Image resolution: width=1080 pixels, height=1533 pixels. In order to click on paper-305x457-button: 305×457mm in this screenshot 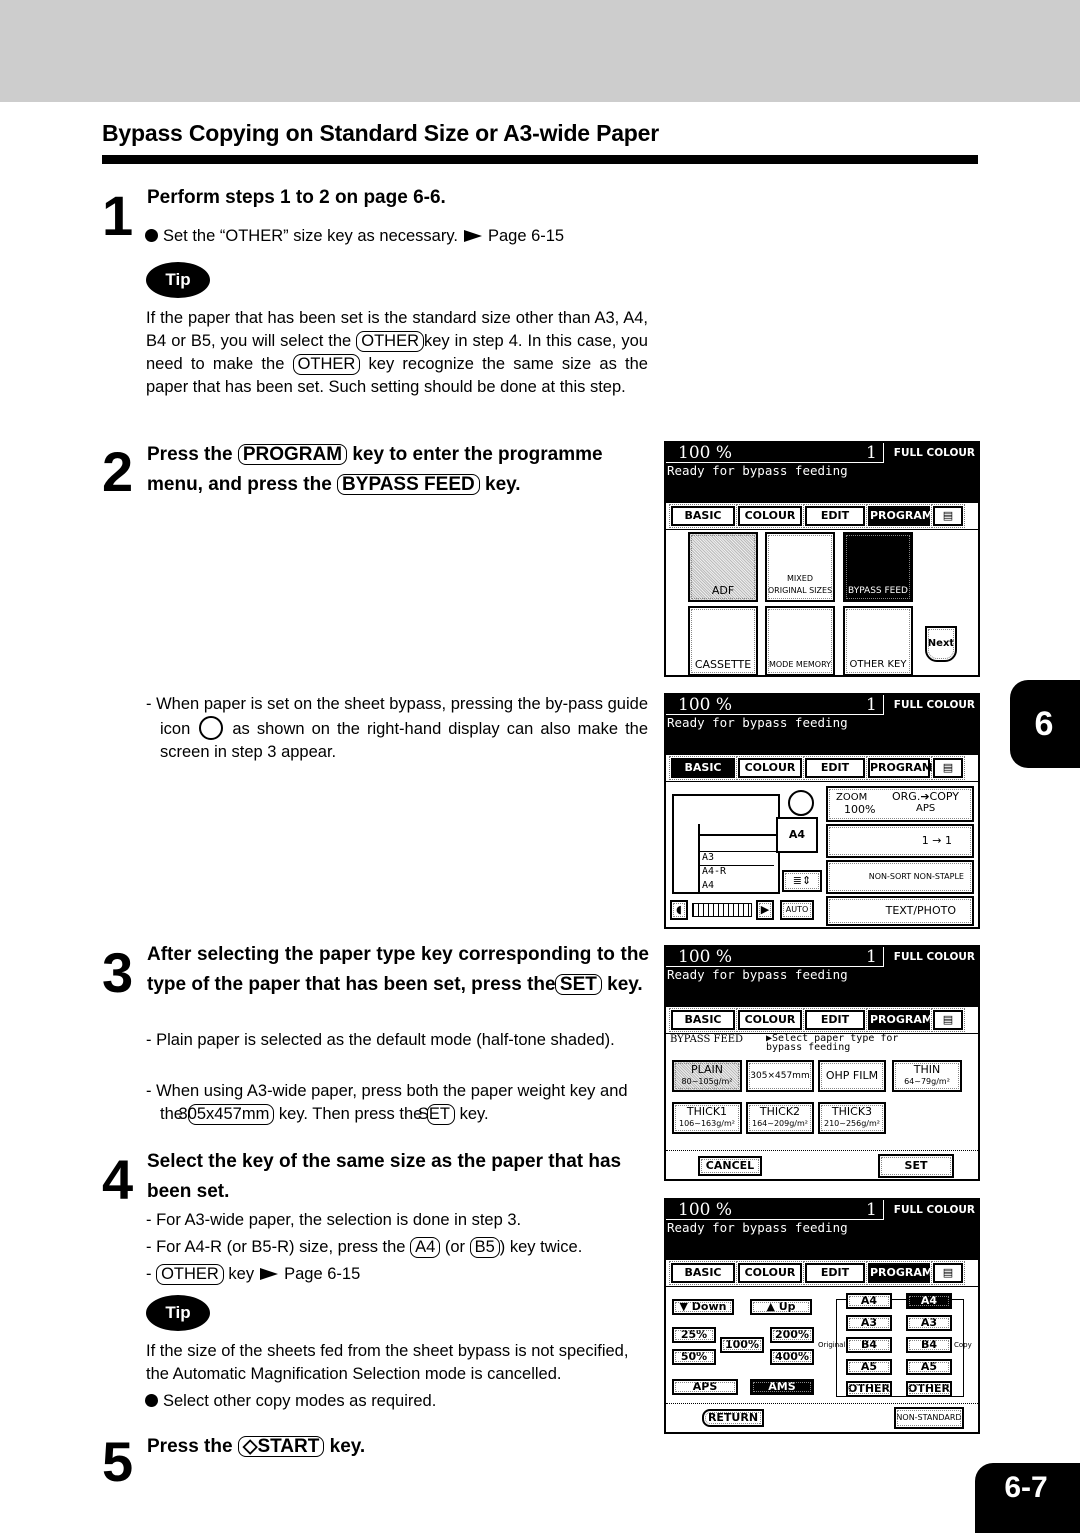, I will do `click(780, 1076)`.